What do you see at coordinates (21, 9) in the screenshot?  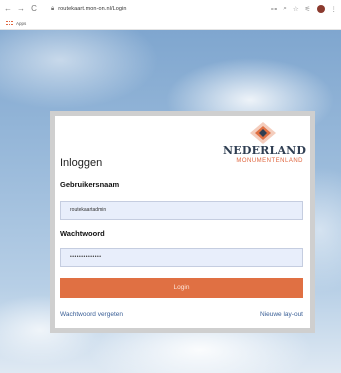 I see `forward-icon: →` at bounding box center [21, 9].